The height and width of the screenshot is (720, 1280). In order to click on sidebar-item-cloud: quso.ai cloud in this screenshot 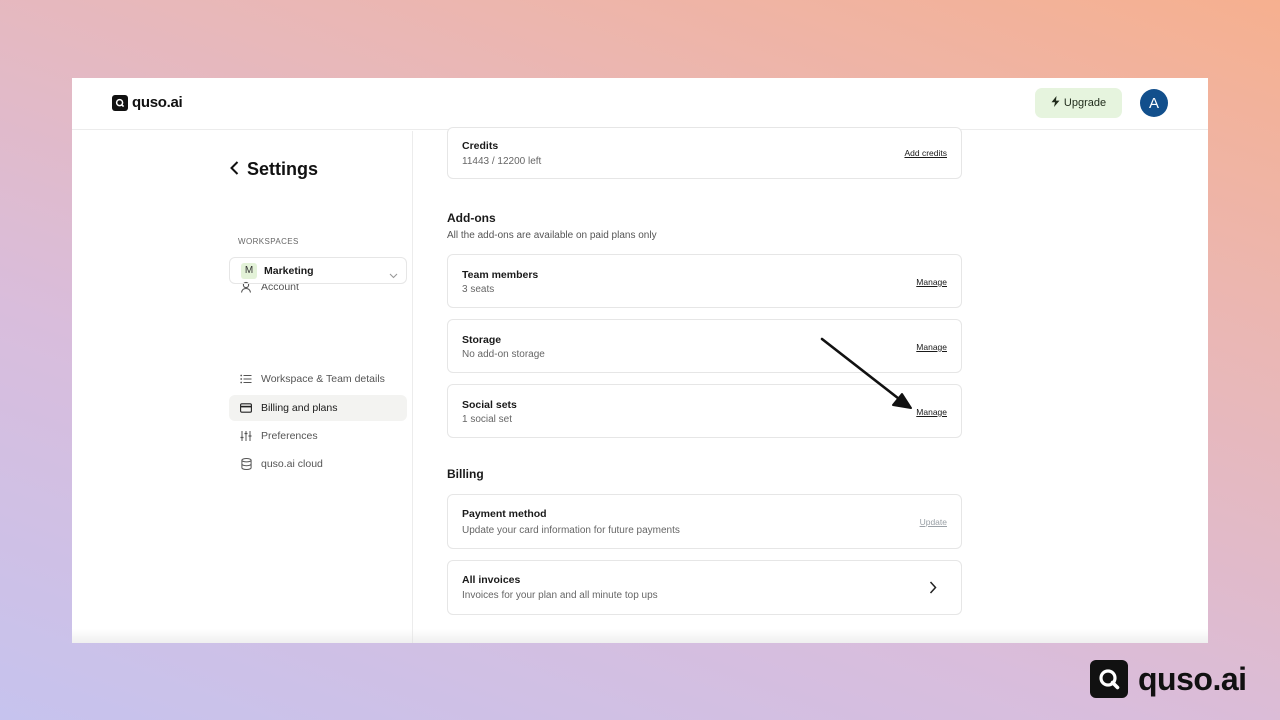, I will do `click(318, 464)`.